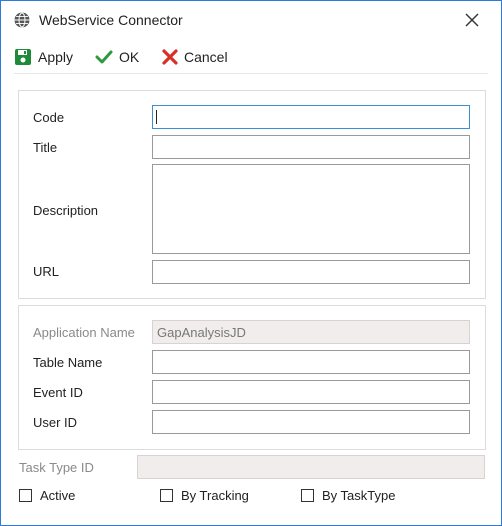 This screenshot has width=502, height=526. I want to click on close-icon, so click(472, 20).